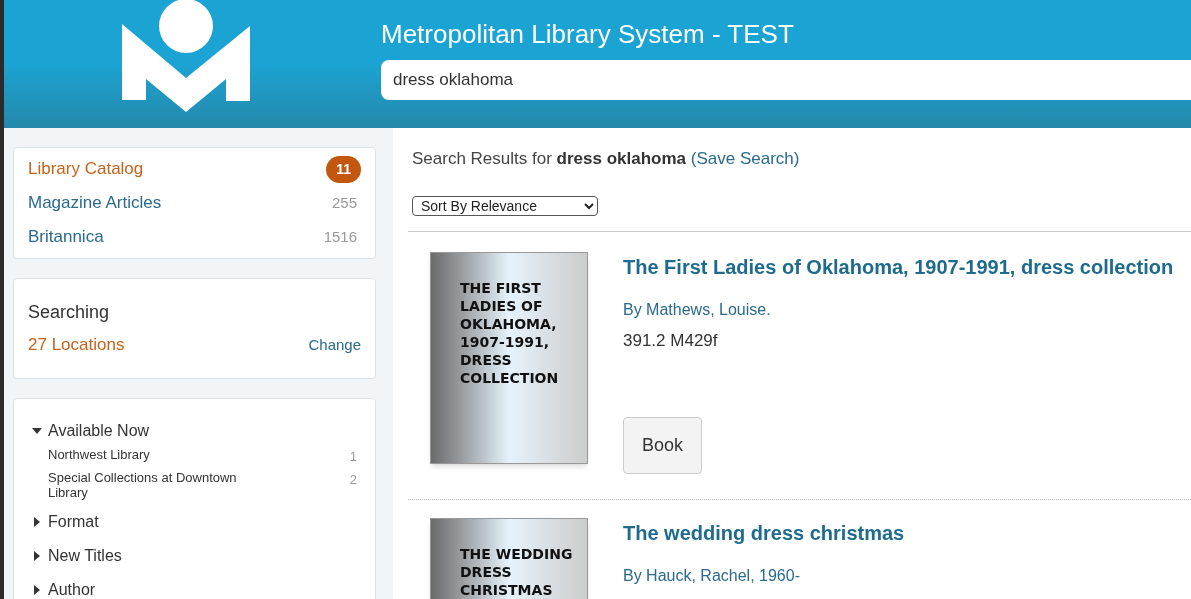 This screenshot has height=599, width=1191. What do you see at coordinates (343, 169) in the screenshot?
I see `count-badge: 11` at bounding box center [343, 169].